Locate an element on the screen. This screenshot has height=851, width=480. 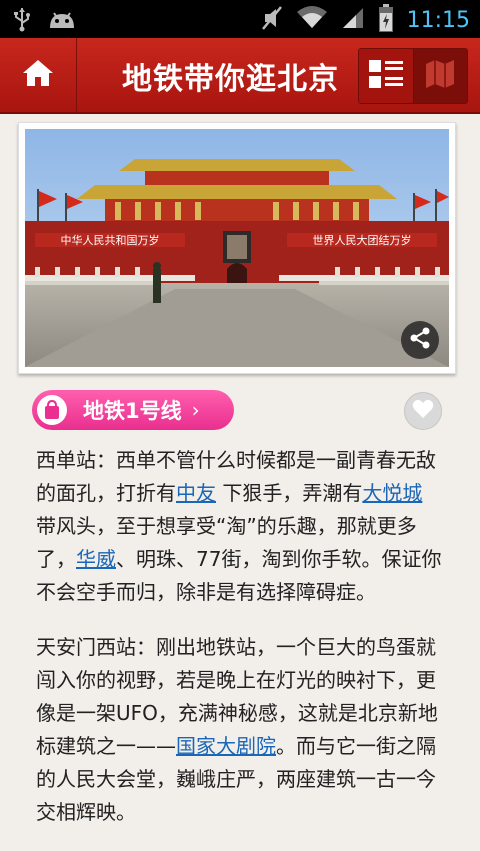
clock: 11:15 is located at coordinates (438, 20).